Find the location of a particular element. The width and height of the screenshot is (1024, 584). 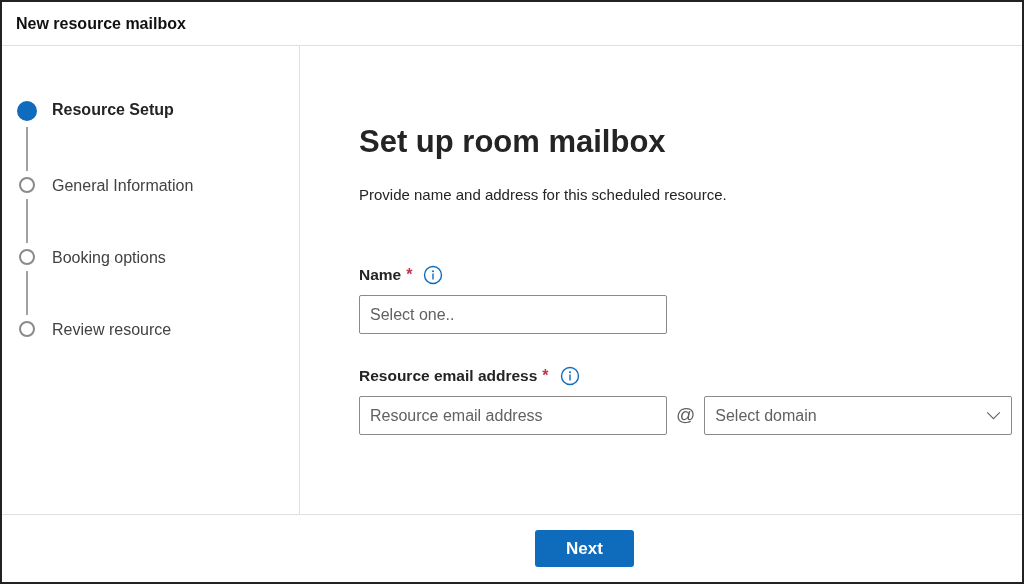

field-label: Resource email address is located at coordinates (448, 376).